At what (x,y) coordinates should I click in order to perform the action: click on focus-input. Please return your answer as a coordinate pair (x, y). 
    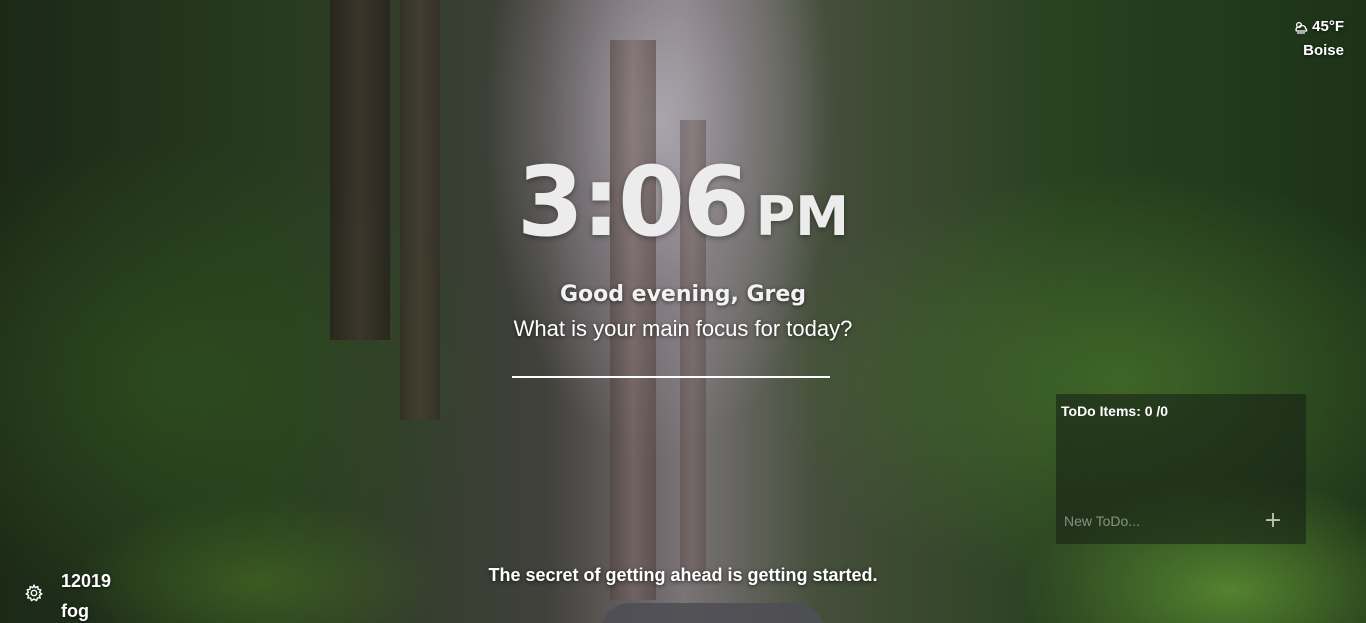
    Looking at the image, I should click on (671, 362).